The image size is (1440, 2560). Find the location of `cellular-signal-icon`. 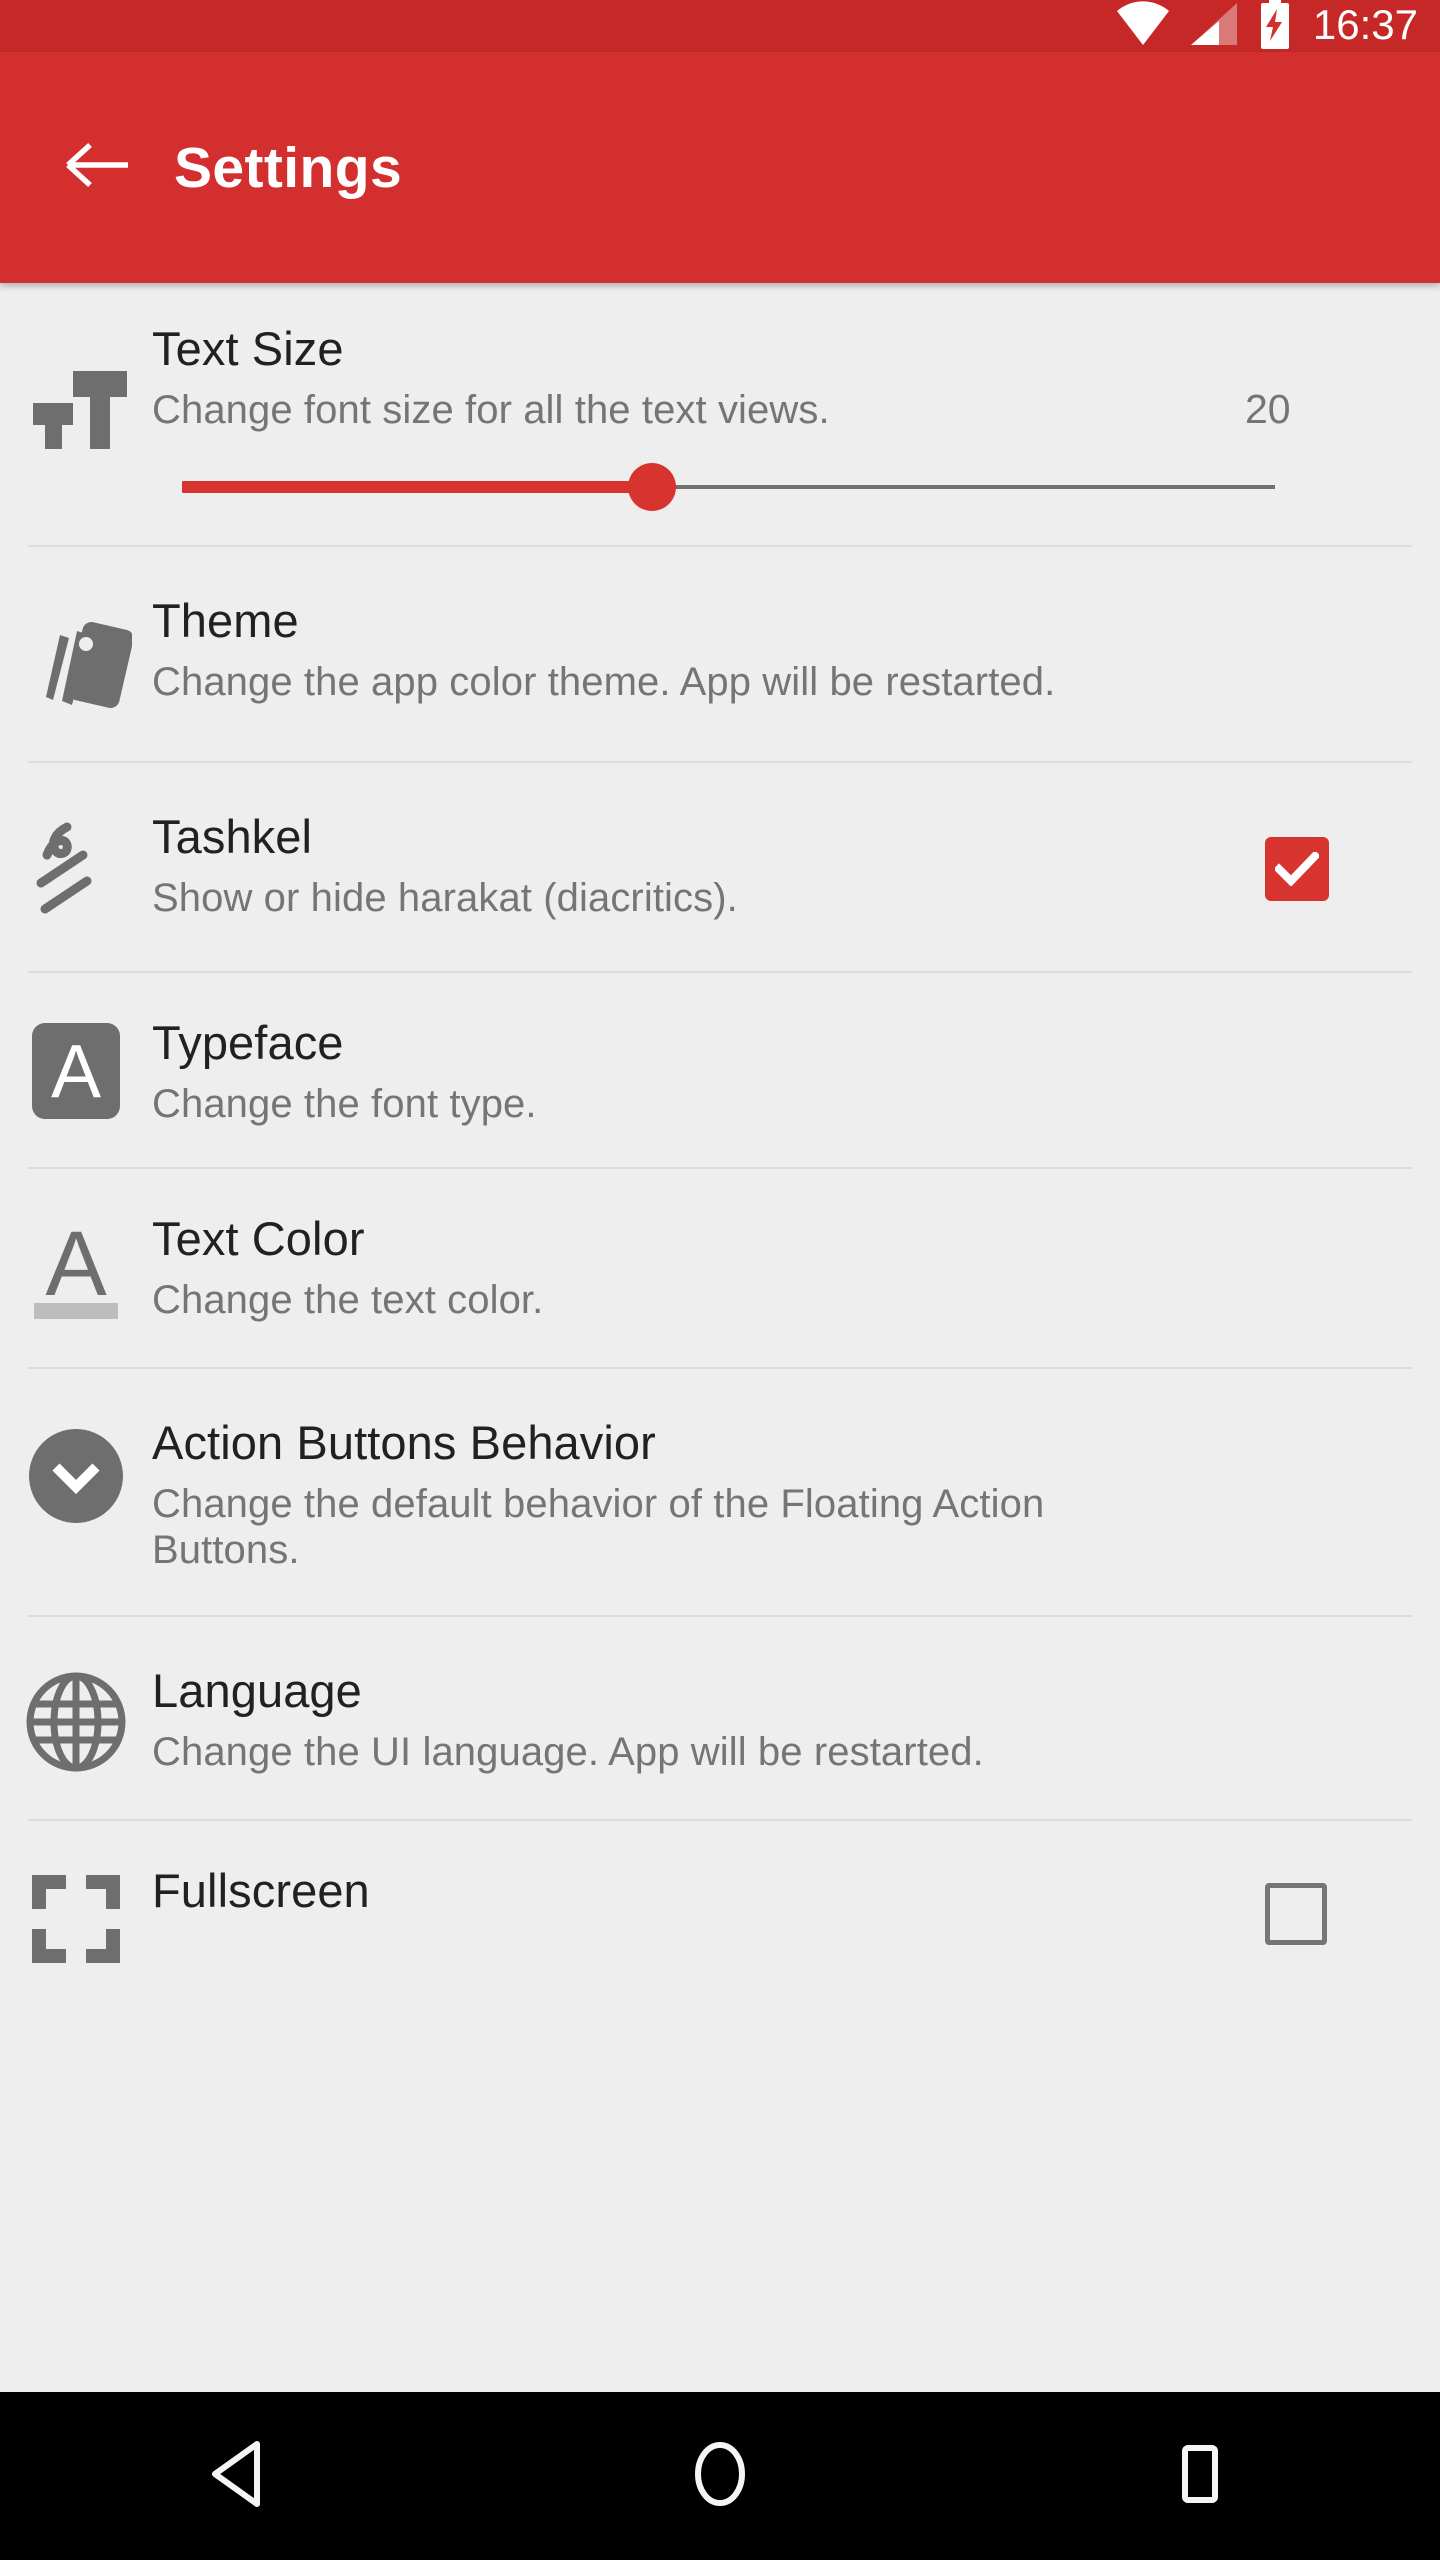

cellular-signal-icon is located at coordinates (1214, 26).